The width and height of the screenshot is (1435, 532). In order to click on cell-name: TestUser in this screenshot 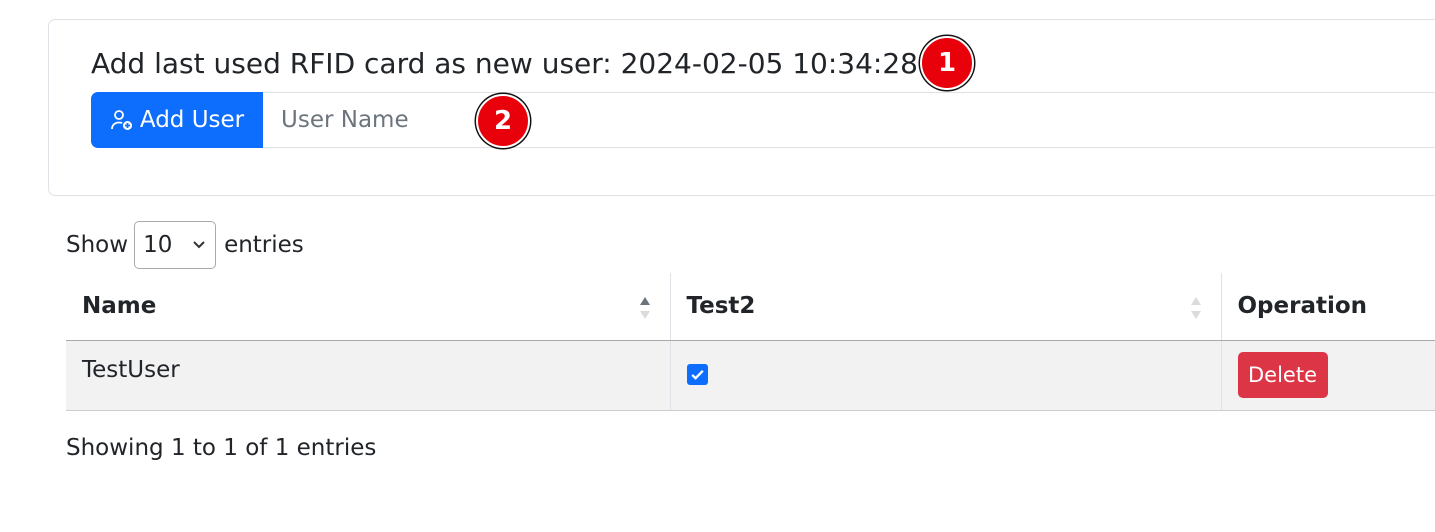, I will do `click(368, 375)`.